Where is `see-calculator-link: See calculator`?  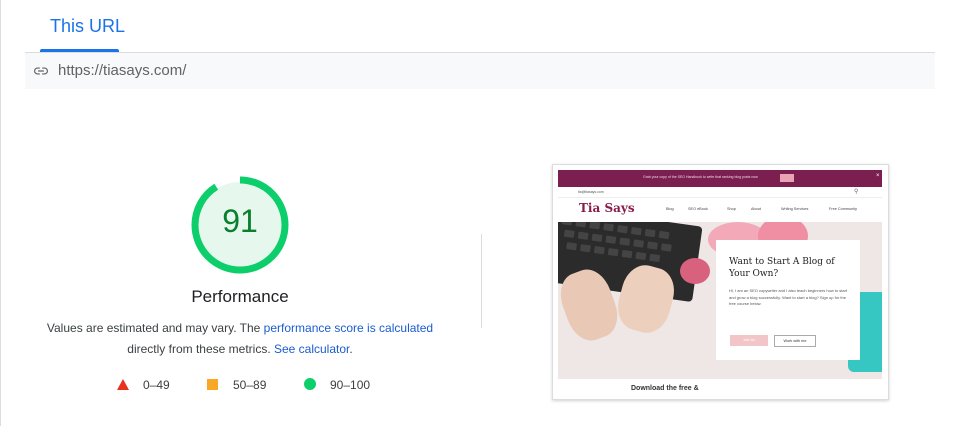 see-calculator-link: See calculator is located at coordinates (311, 349).